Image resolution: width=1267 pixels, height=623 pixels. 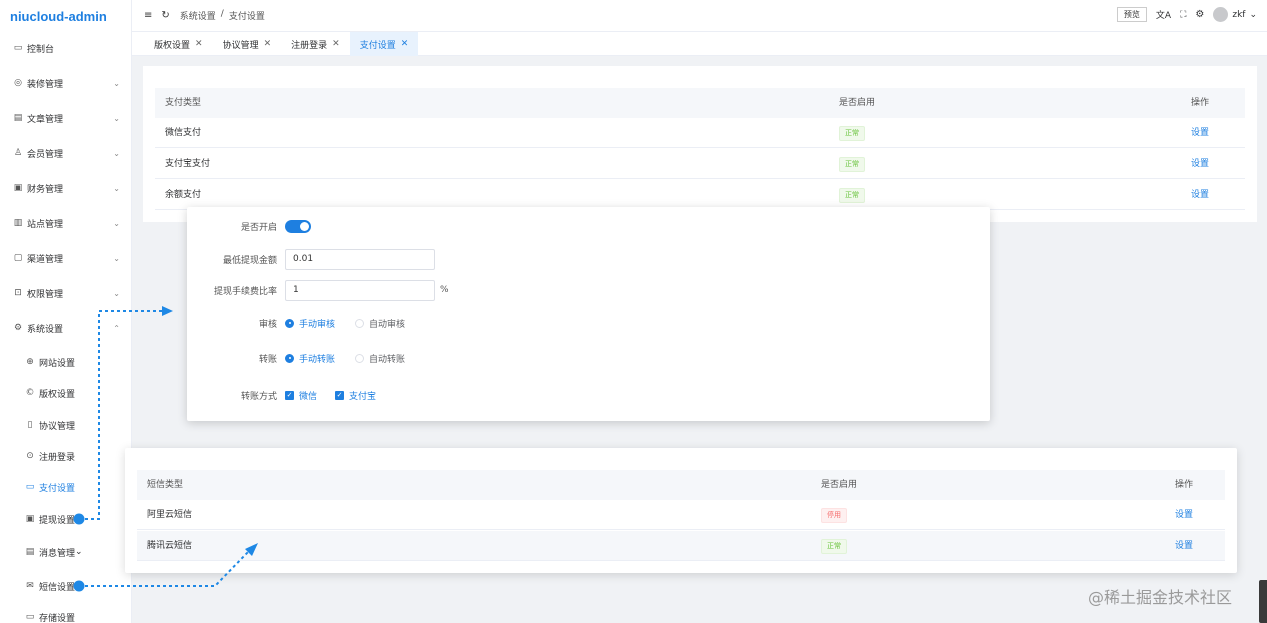 What do you see at coordinates (834, 515) in the screenshot?
I see `status-badge-text: 停用` at bounding box center [834, 515].